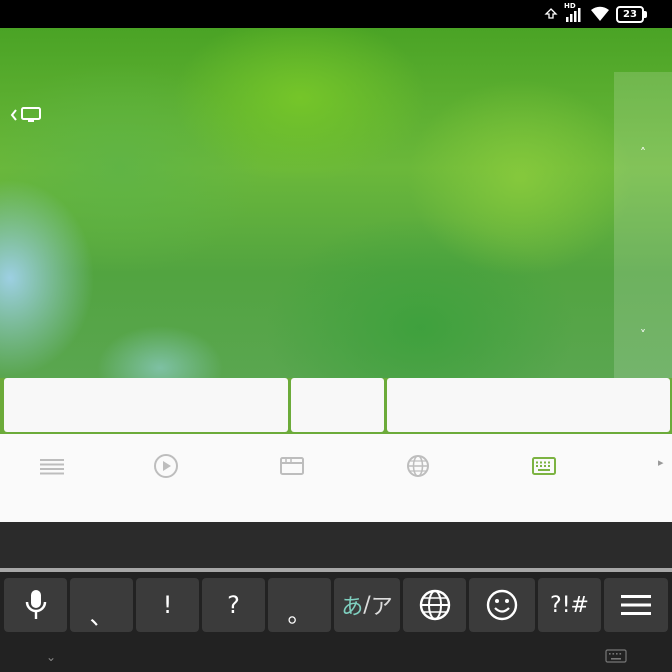 This screenshot has width=672, height=672. I want to click on wifi-icon, so click(600, 13).